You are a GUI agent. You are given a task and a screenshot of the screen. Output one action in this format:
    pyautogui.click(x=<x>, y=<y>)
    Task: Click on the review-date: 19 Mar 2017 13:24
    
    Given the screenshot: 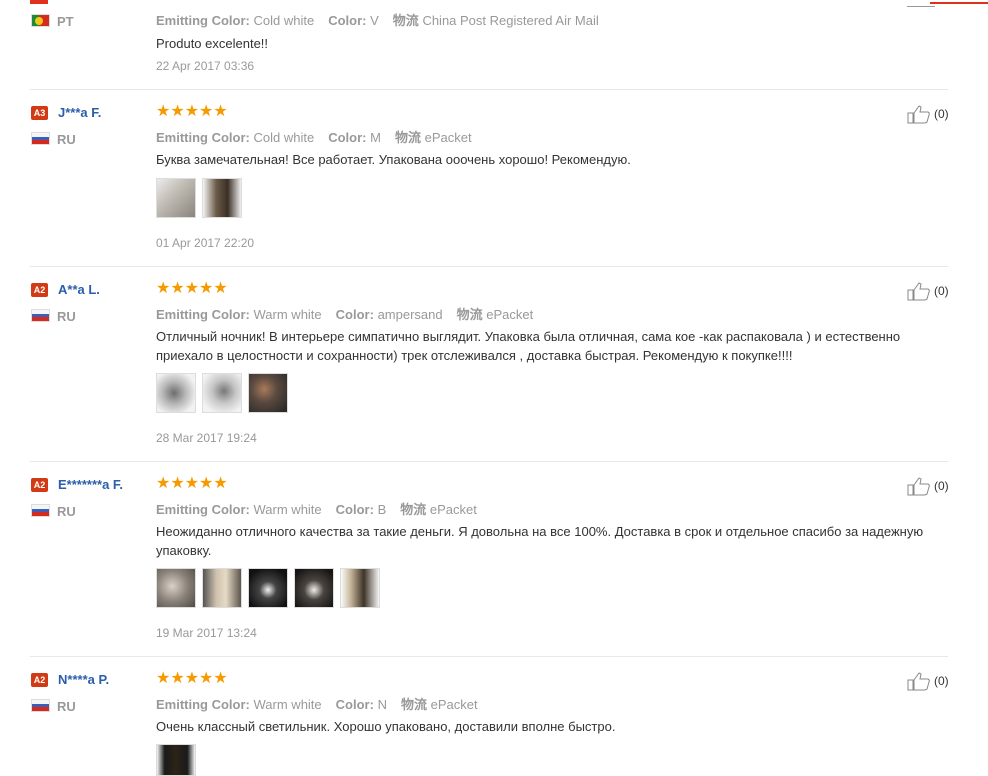 What is the action you would take?
    pyautogui.click(x=206, y=633)
    